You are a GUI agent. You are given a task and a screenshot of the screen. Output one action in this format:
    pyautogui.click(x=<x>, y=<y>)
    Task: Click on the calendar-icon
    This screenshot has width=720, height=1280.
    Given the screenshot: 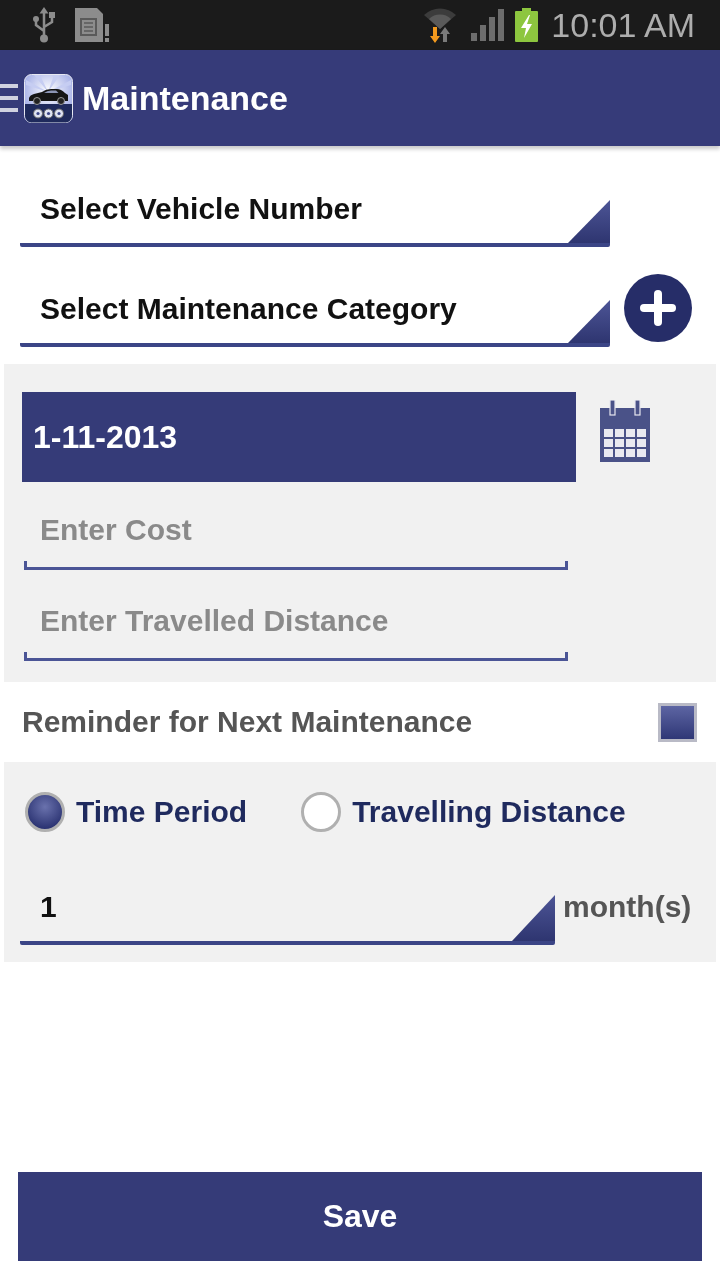 What is the action you would take?
    pyautogui.click(x=625, y=431)
    